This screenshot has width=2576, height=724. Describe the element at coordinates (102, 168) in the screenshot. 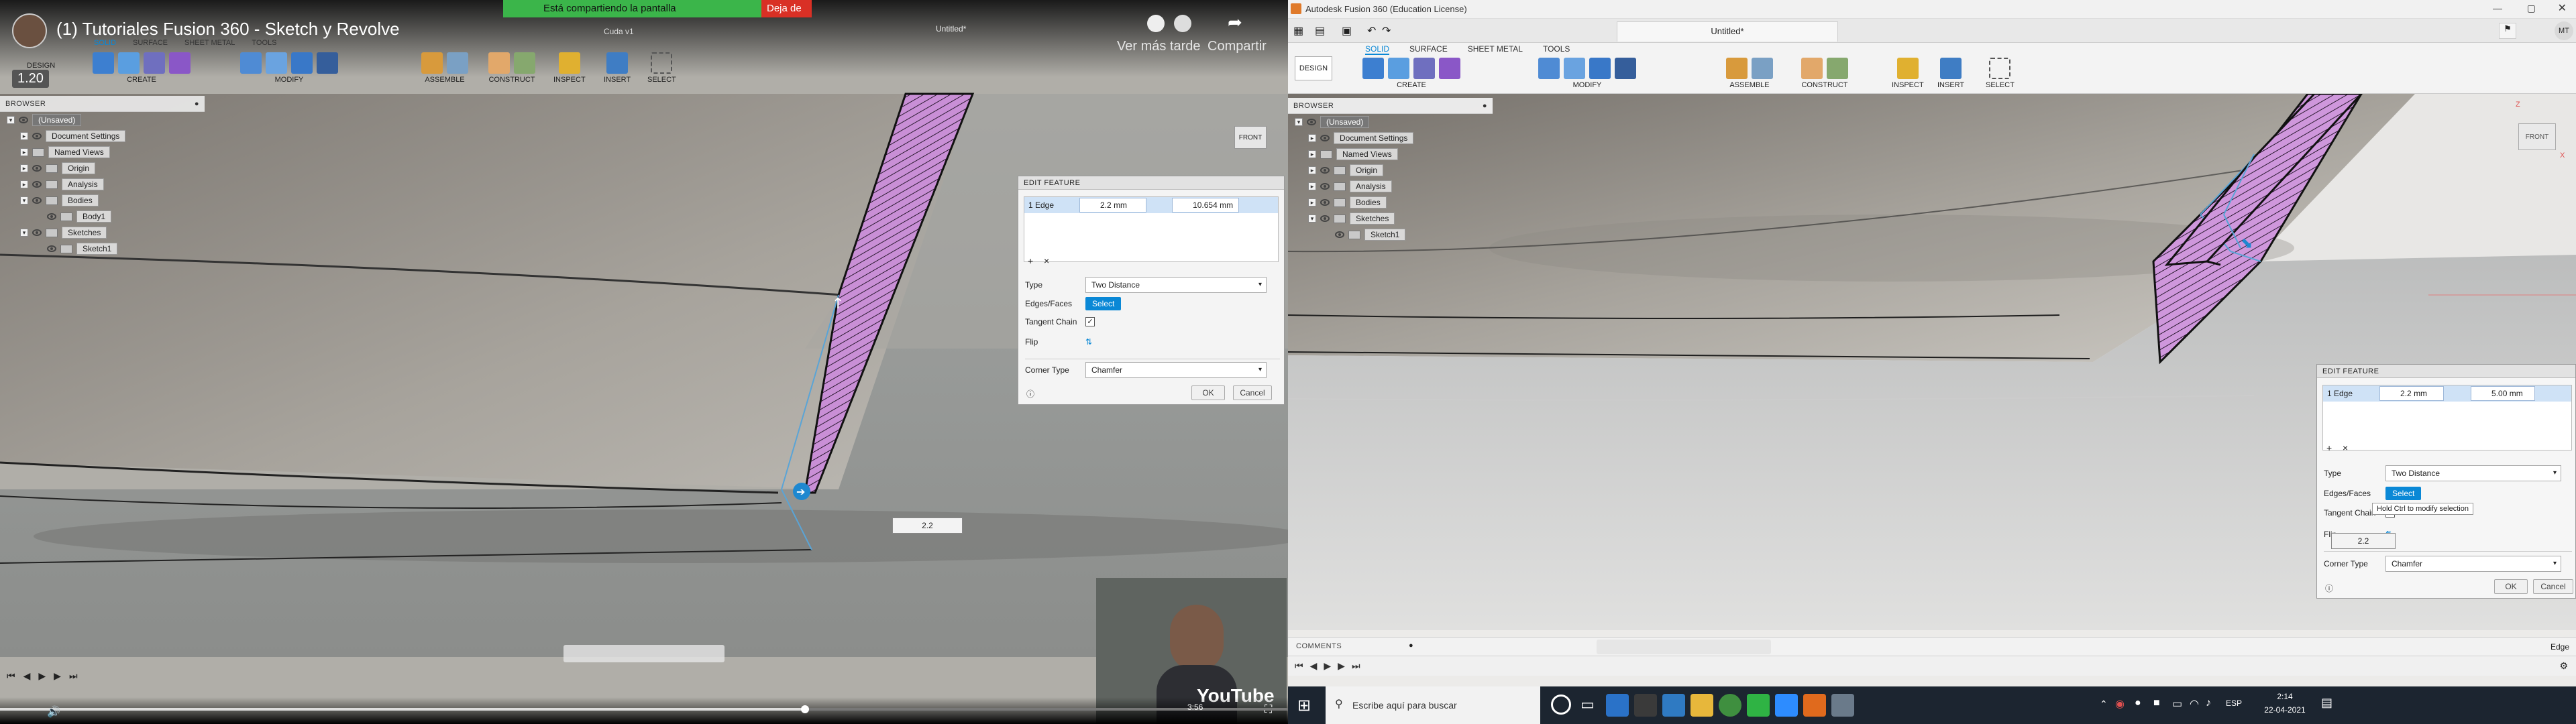

I see `tree-origin: ▸ Origin` at that location.